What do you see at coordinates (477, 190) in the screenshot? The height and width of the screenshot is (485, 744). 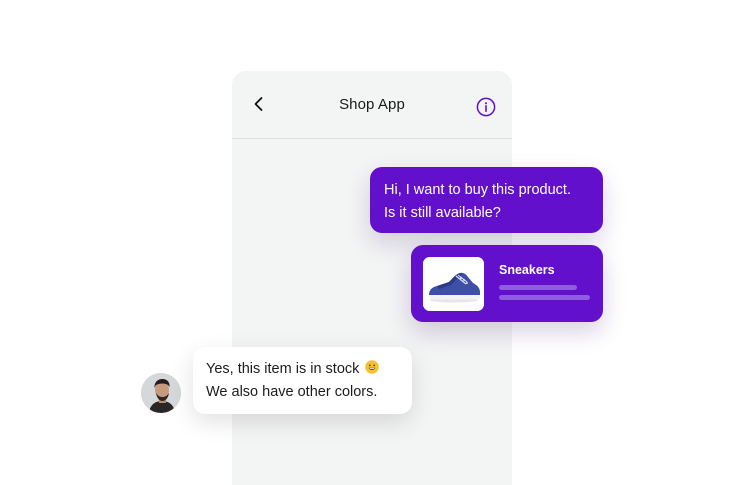 I see `message-text: Hi, I want to buy this product.` at bounding box center [477, 190].